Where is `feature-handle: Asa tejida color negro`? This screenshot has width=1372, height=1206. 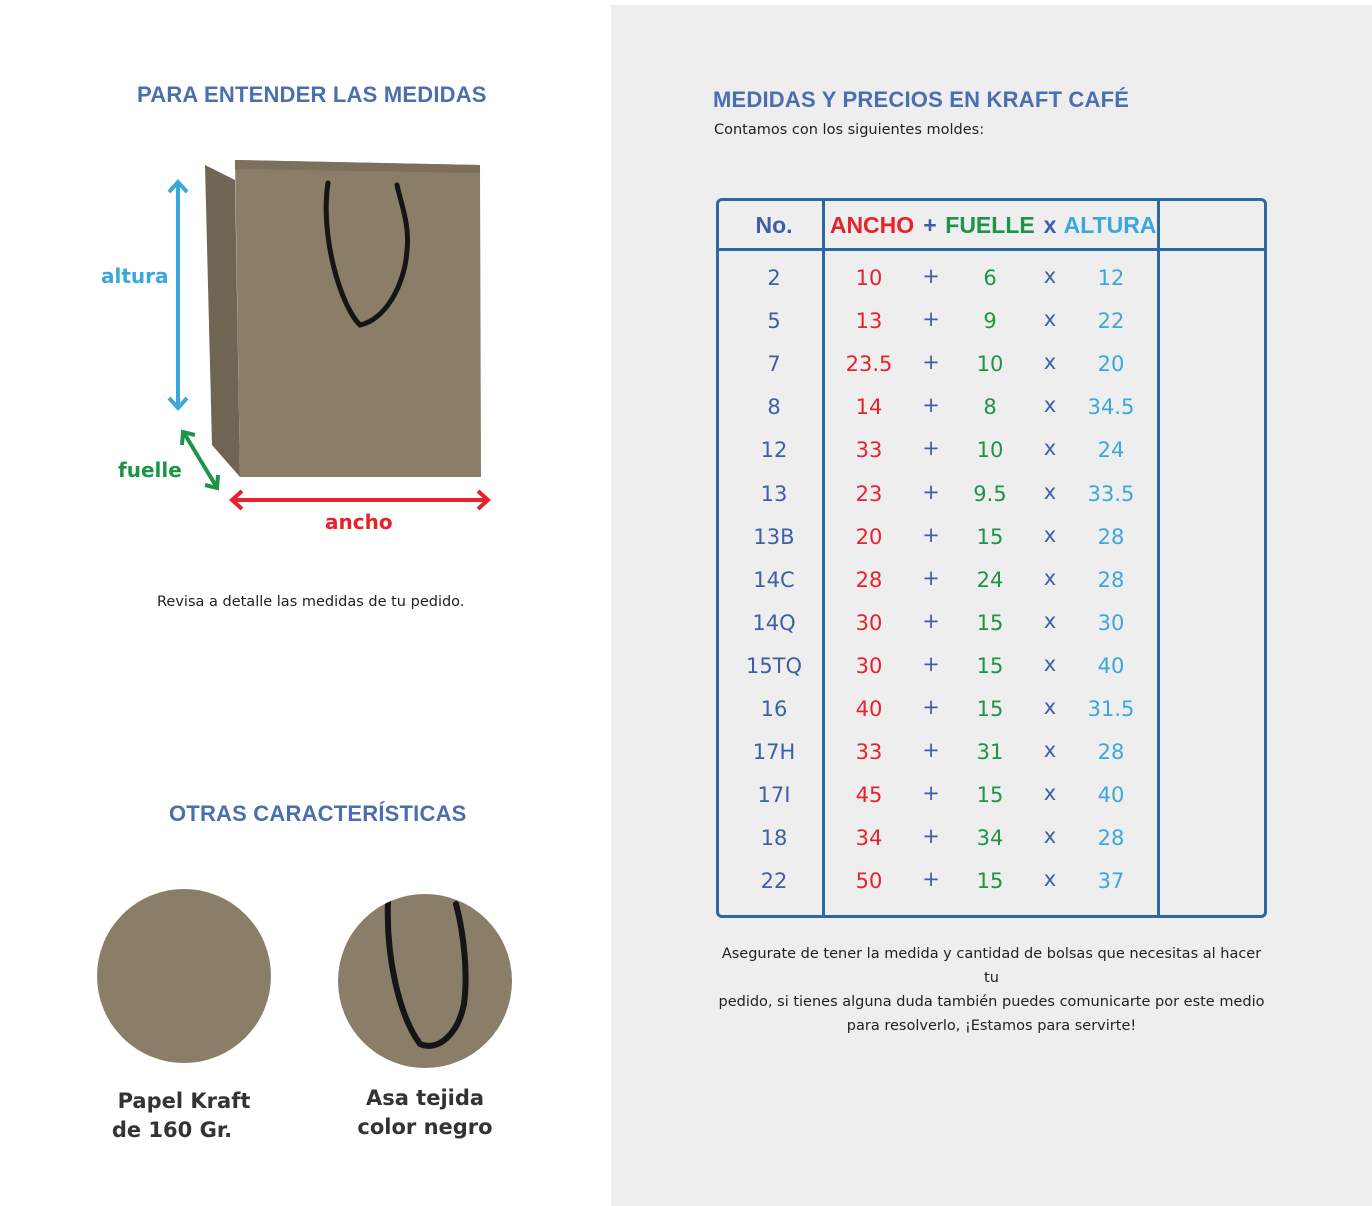
feature-handle: Asa tejida color negro is located at coordinates (425, 1113).